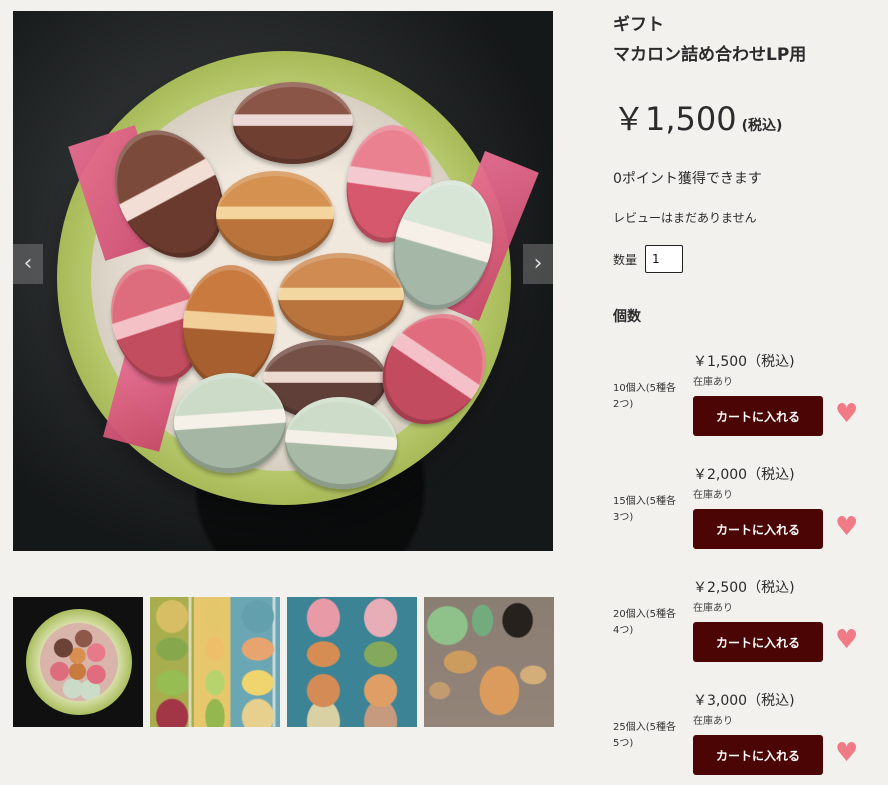 This screenshot has height=785, width=888. I want to click on next-image-button: ›, so click(538, 264).